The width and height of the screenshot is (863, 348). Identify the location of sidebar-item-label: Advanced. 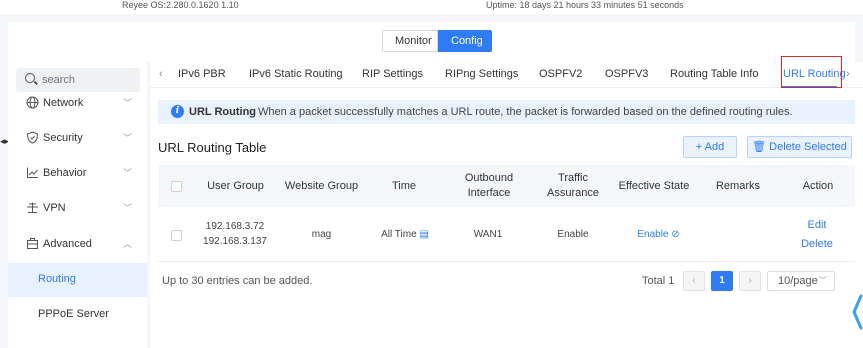
(67, 244).